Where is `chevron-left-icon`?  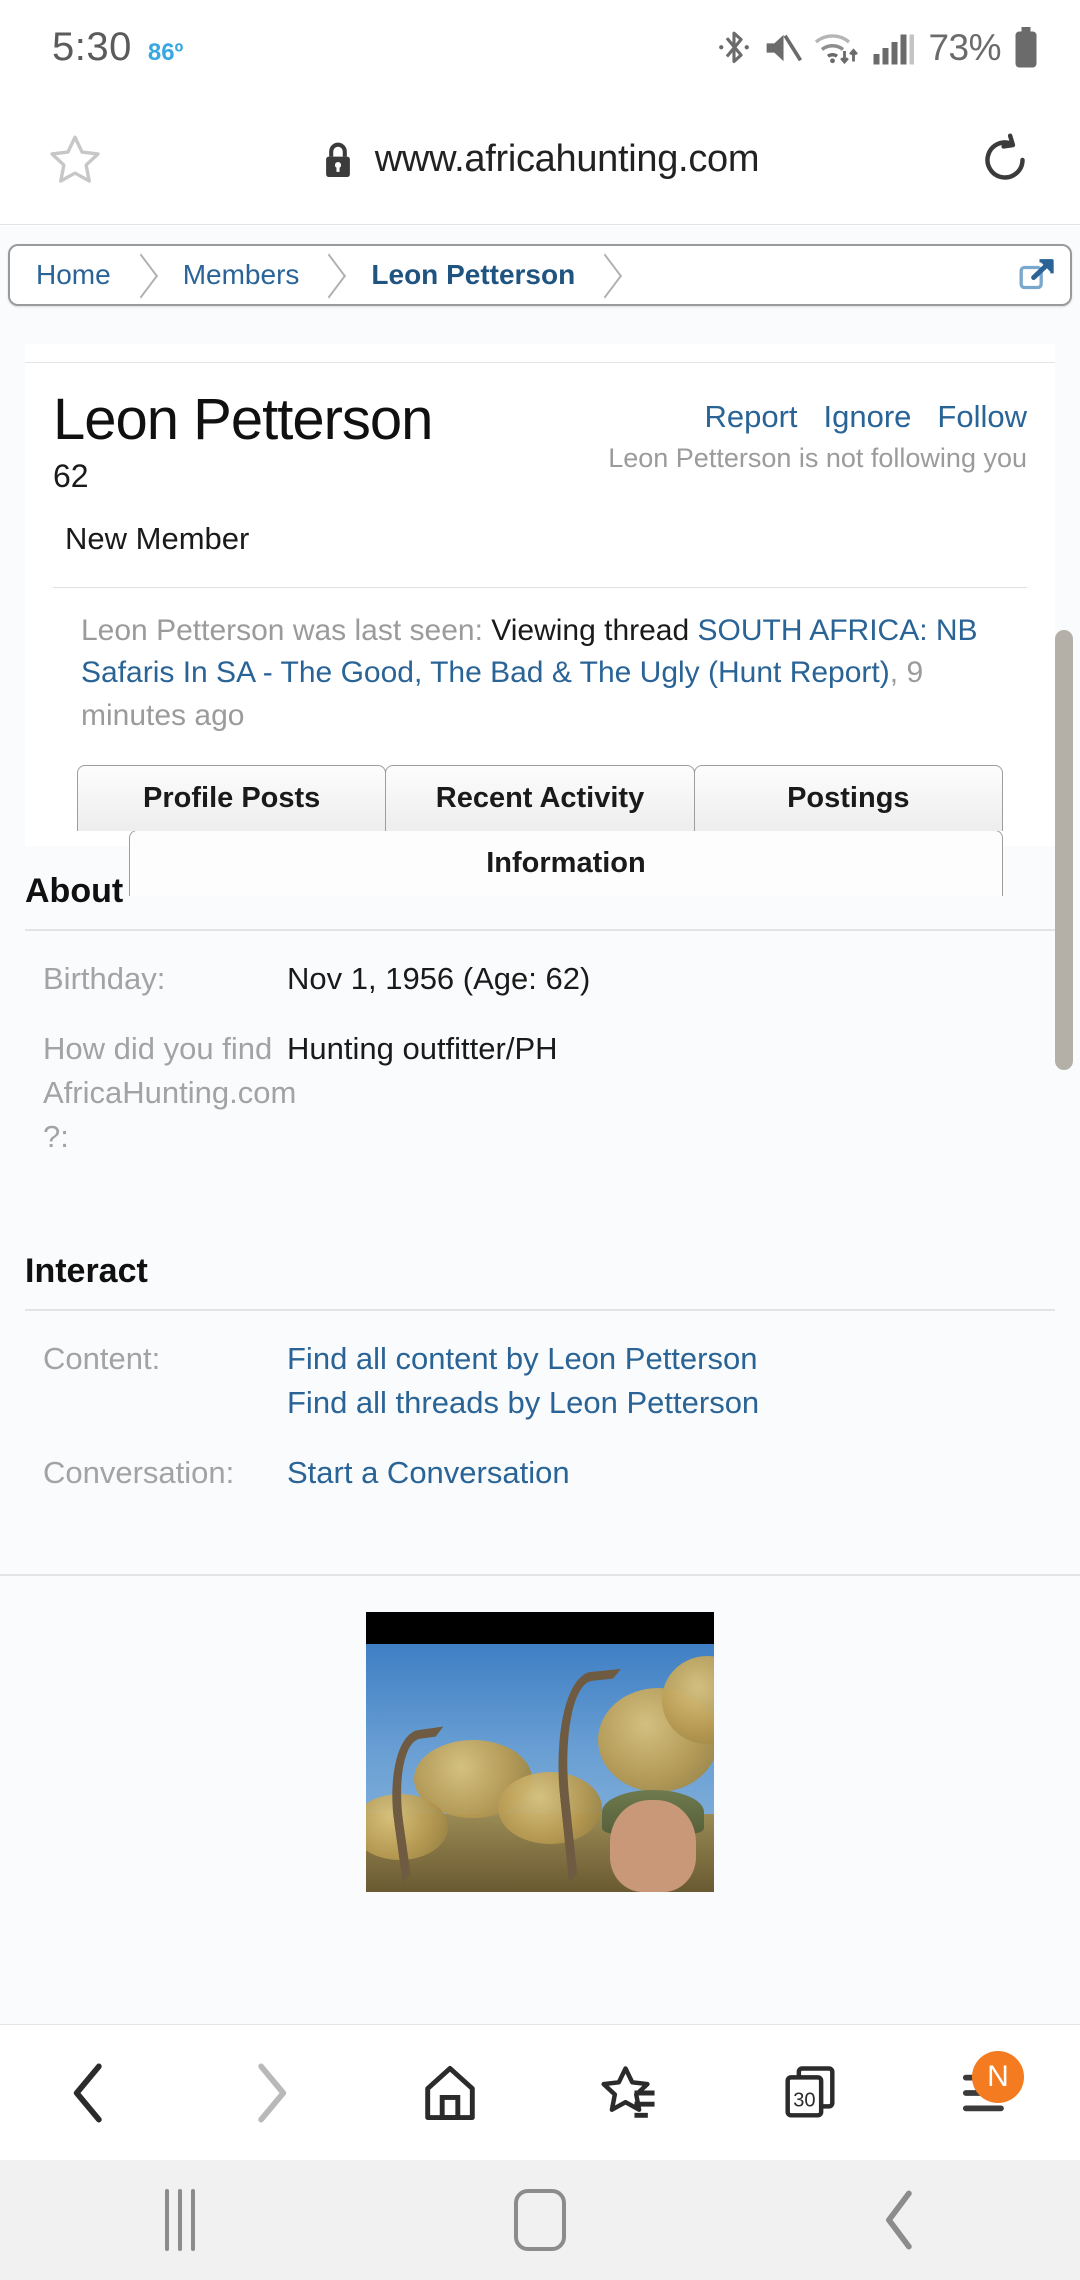 chevron-left-icon is located at coordinates (87, 2092).